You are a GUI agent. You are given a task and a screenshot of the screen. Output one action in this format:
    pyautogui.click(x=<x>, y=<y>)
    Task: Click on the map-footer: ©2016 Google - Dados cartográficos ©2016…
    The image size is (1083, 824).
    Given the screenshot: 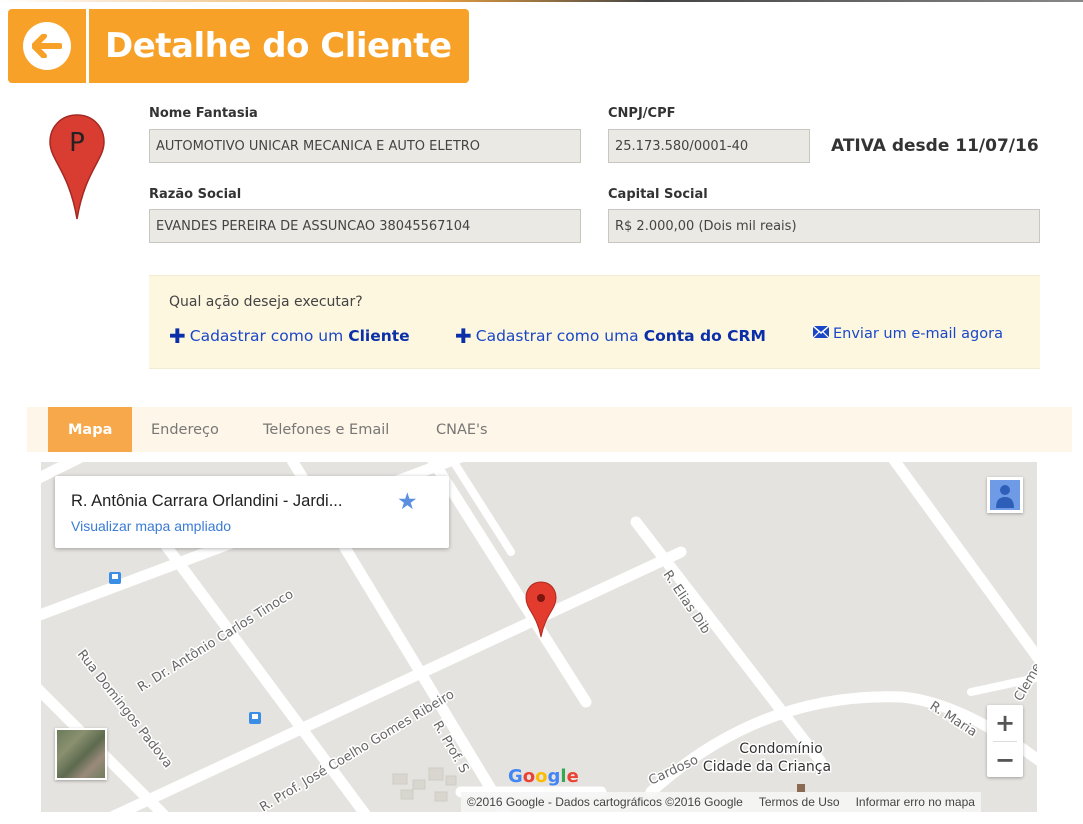 What is the action you would take?
    pyautogui.click(x=721, y=802)
    